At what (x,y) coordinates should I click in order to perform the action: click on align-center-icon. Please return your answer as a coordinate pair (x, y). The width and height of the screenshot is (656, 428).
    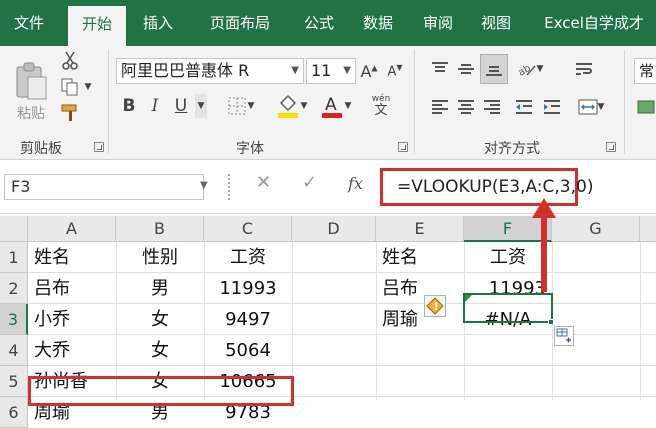
    Looking at the image, I should click on (466, 107).